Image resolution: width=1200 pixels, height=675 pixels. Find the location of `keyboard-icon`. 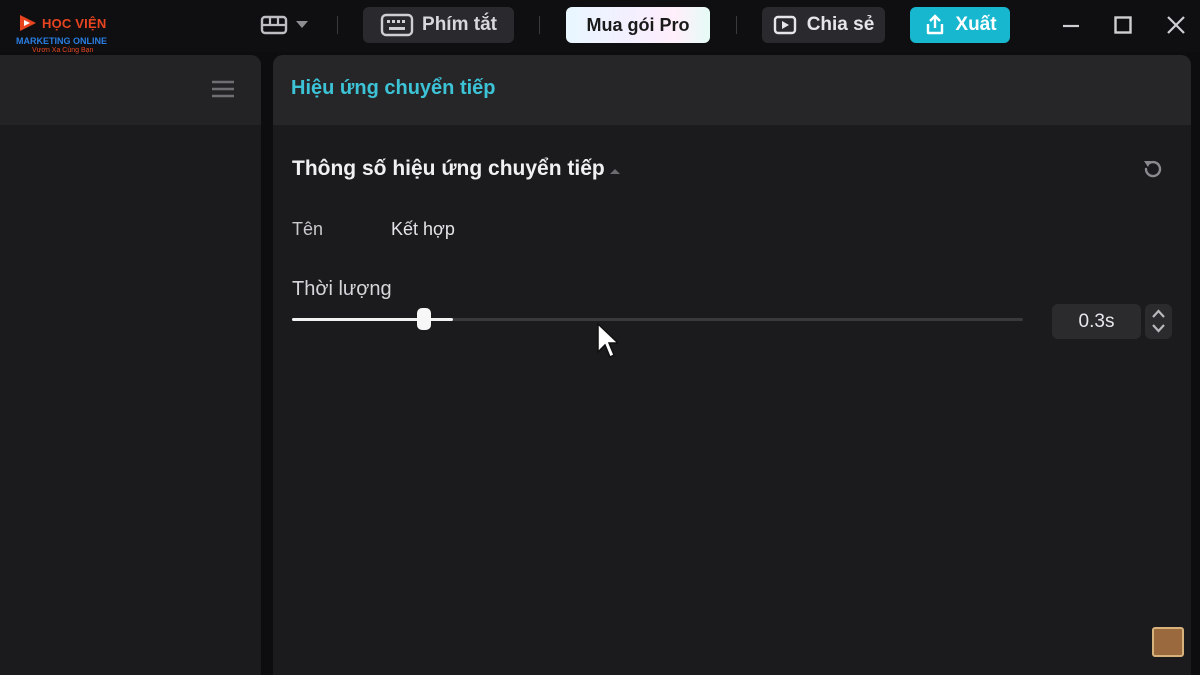

keyboard-icon is located at coordinates (397, 25).